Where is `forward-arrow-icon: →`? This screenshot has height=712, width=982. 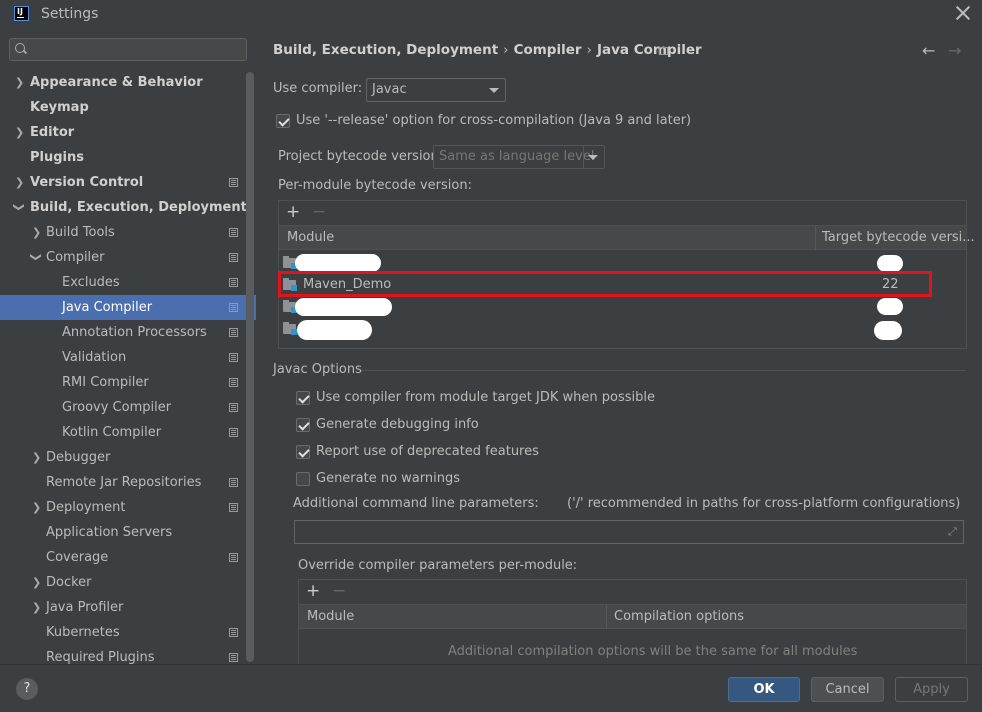 forward-arrow-icon: → is located at coordinates (954, 50).